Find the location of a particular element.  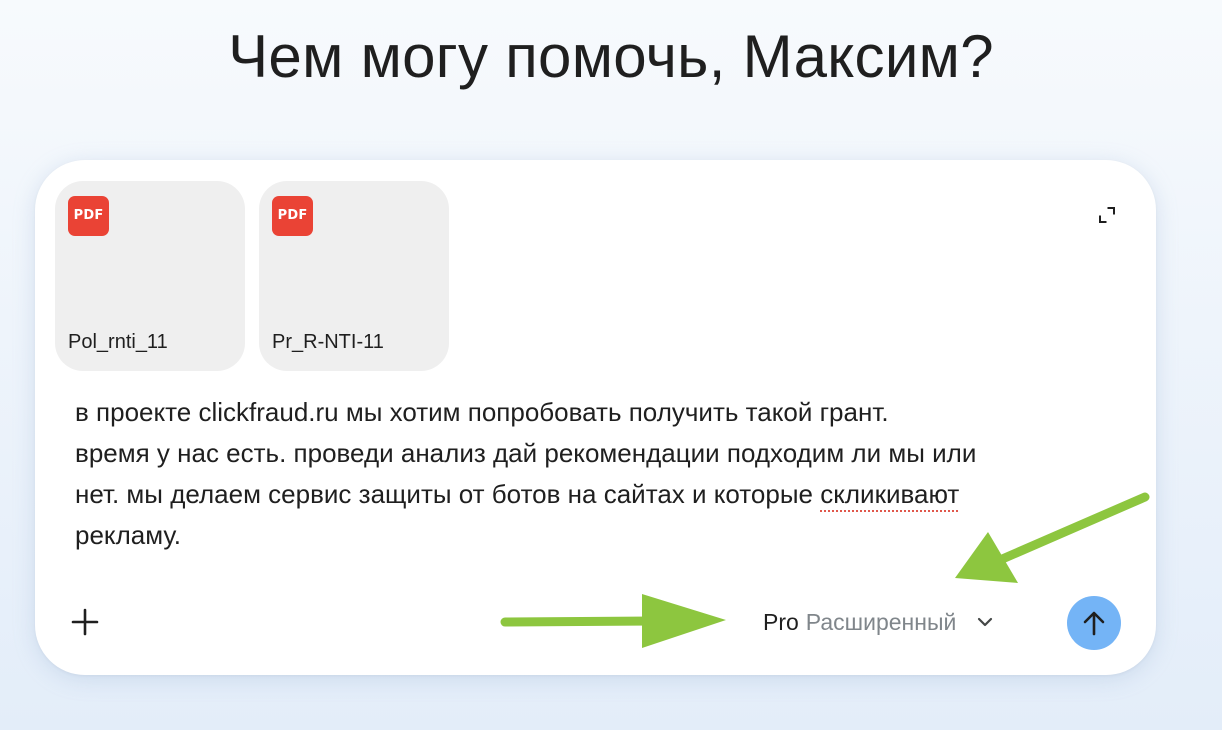

plus-icon is located at coordinates (85, 622).